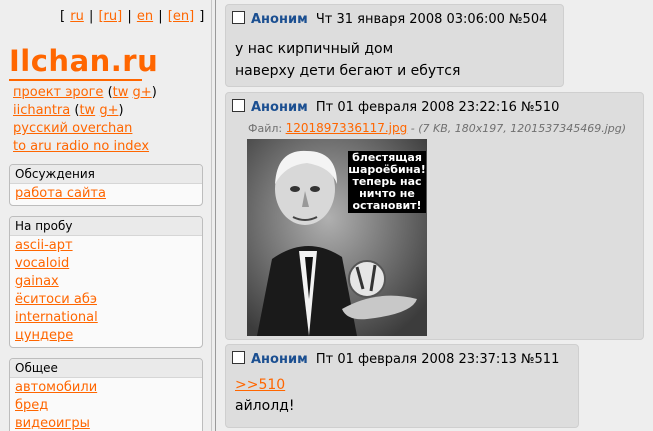 The image size is (653, 431). Describe the element at coordinates (44, 245) in the screenshot. I see `board-link-ascii-art: ascii-арт` at that location.